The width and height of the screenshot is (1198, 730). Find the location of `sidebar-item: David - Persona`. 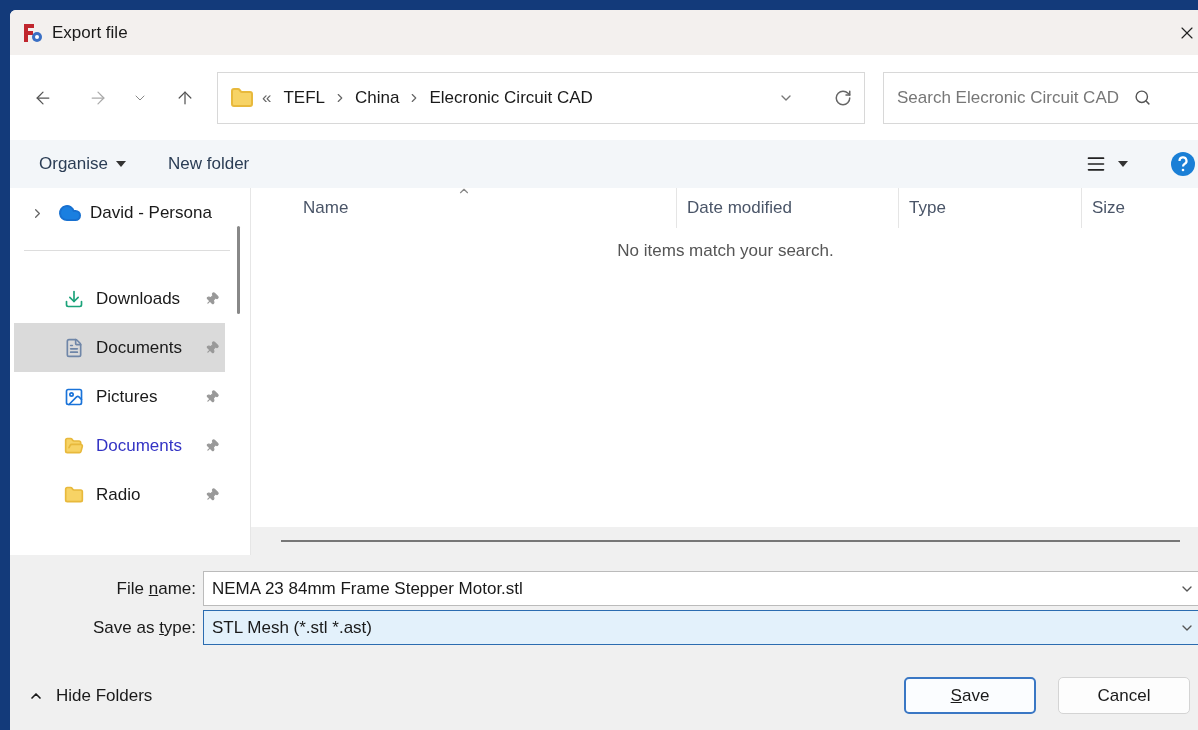

sidebar-item: David - Persona is located at coordinates (151, 213).